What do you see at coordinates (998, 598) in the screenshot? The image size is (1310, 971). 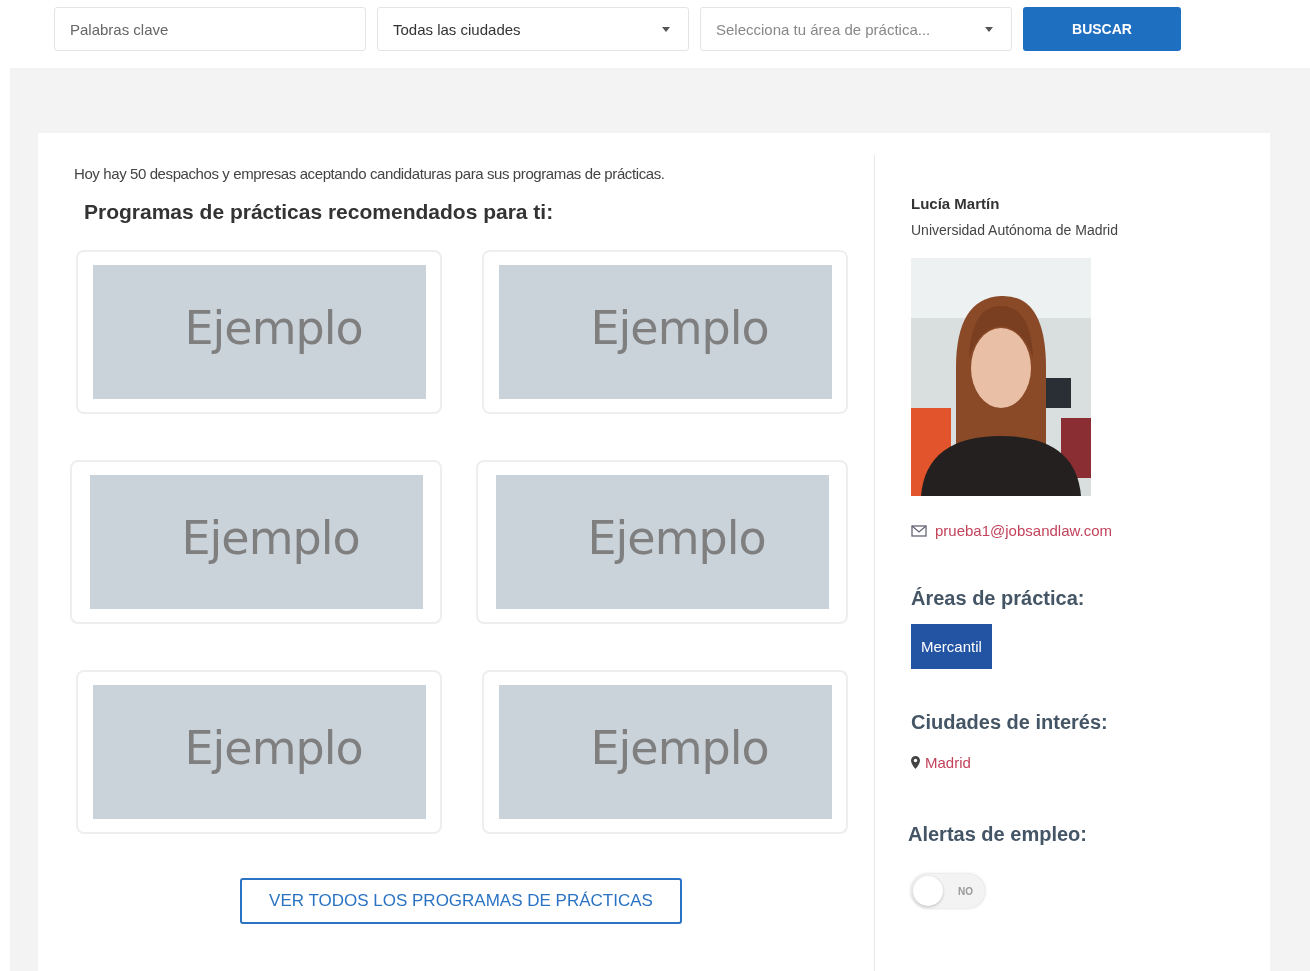 I see `areas-heading: Áreas de práctica:` at bounding box center [998, 598].